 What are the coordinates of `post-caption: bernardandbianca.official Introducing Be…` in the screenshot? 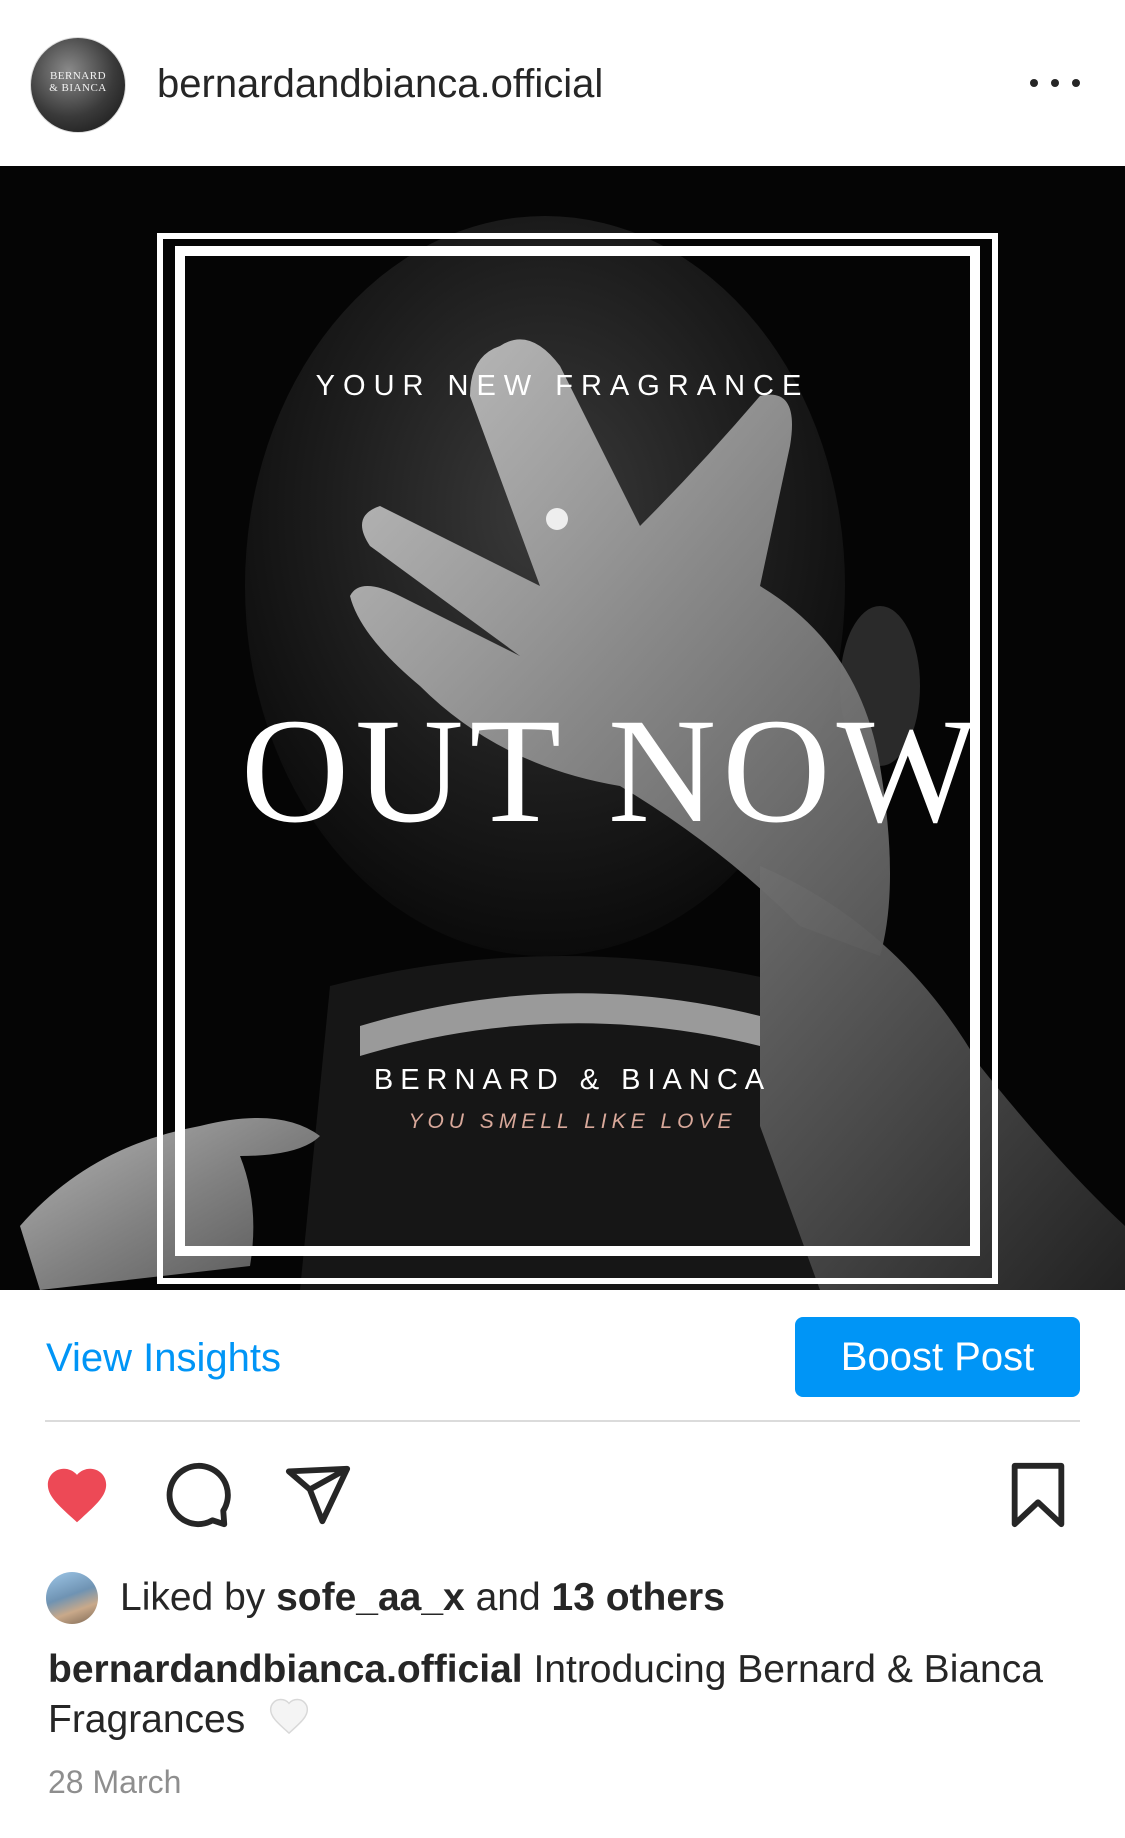 It's located at (568, 1698).